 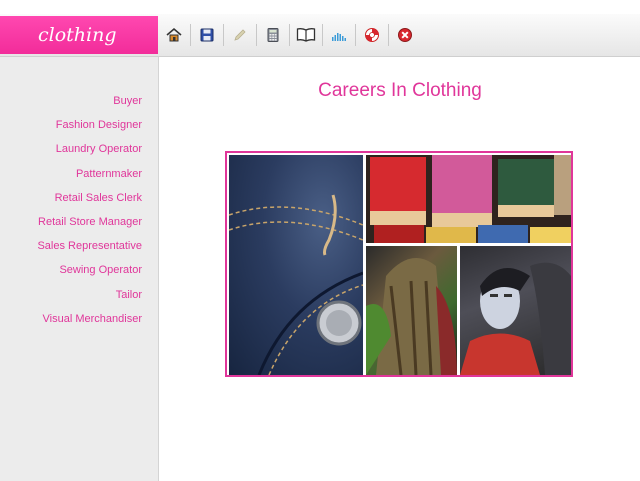 I want to click on book-button, so click(x=306, y=35).